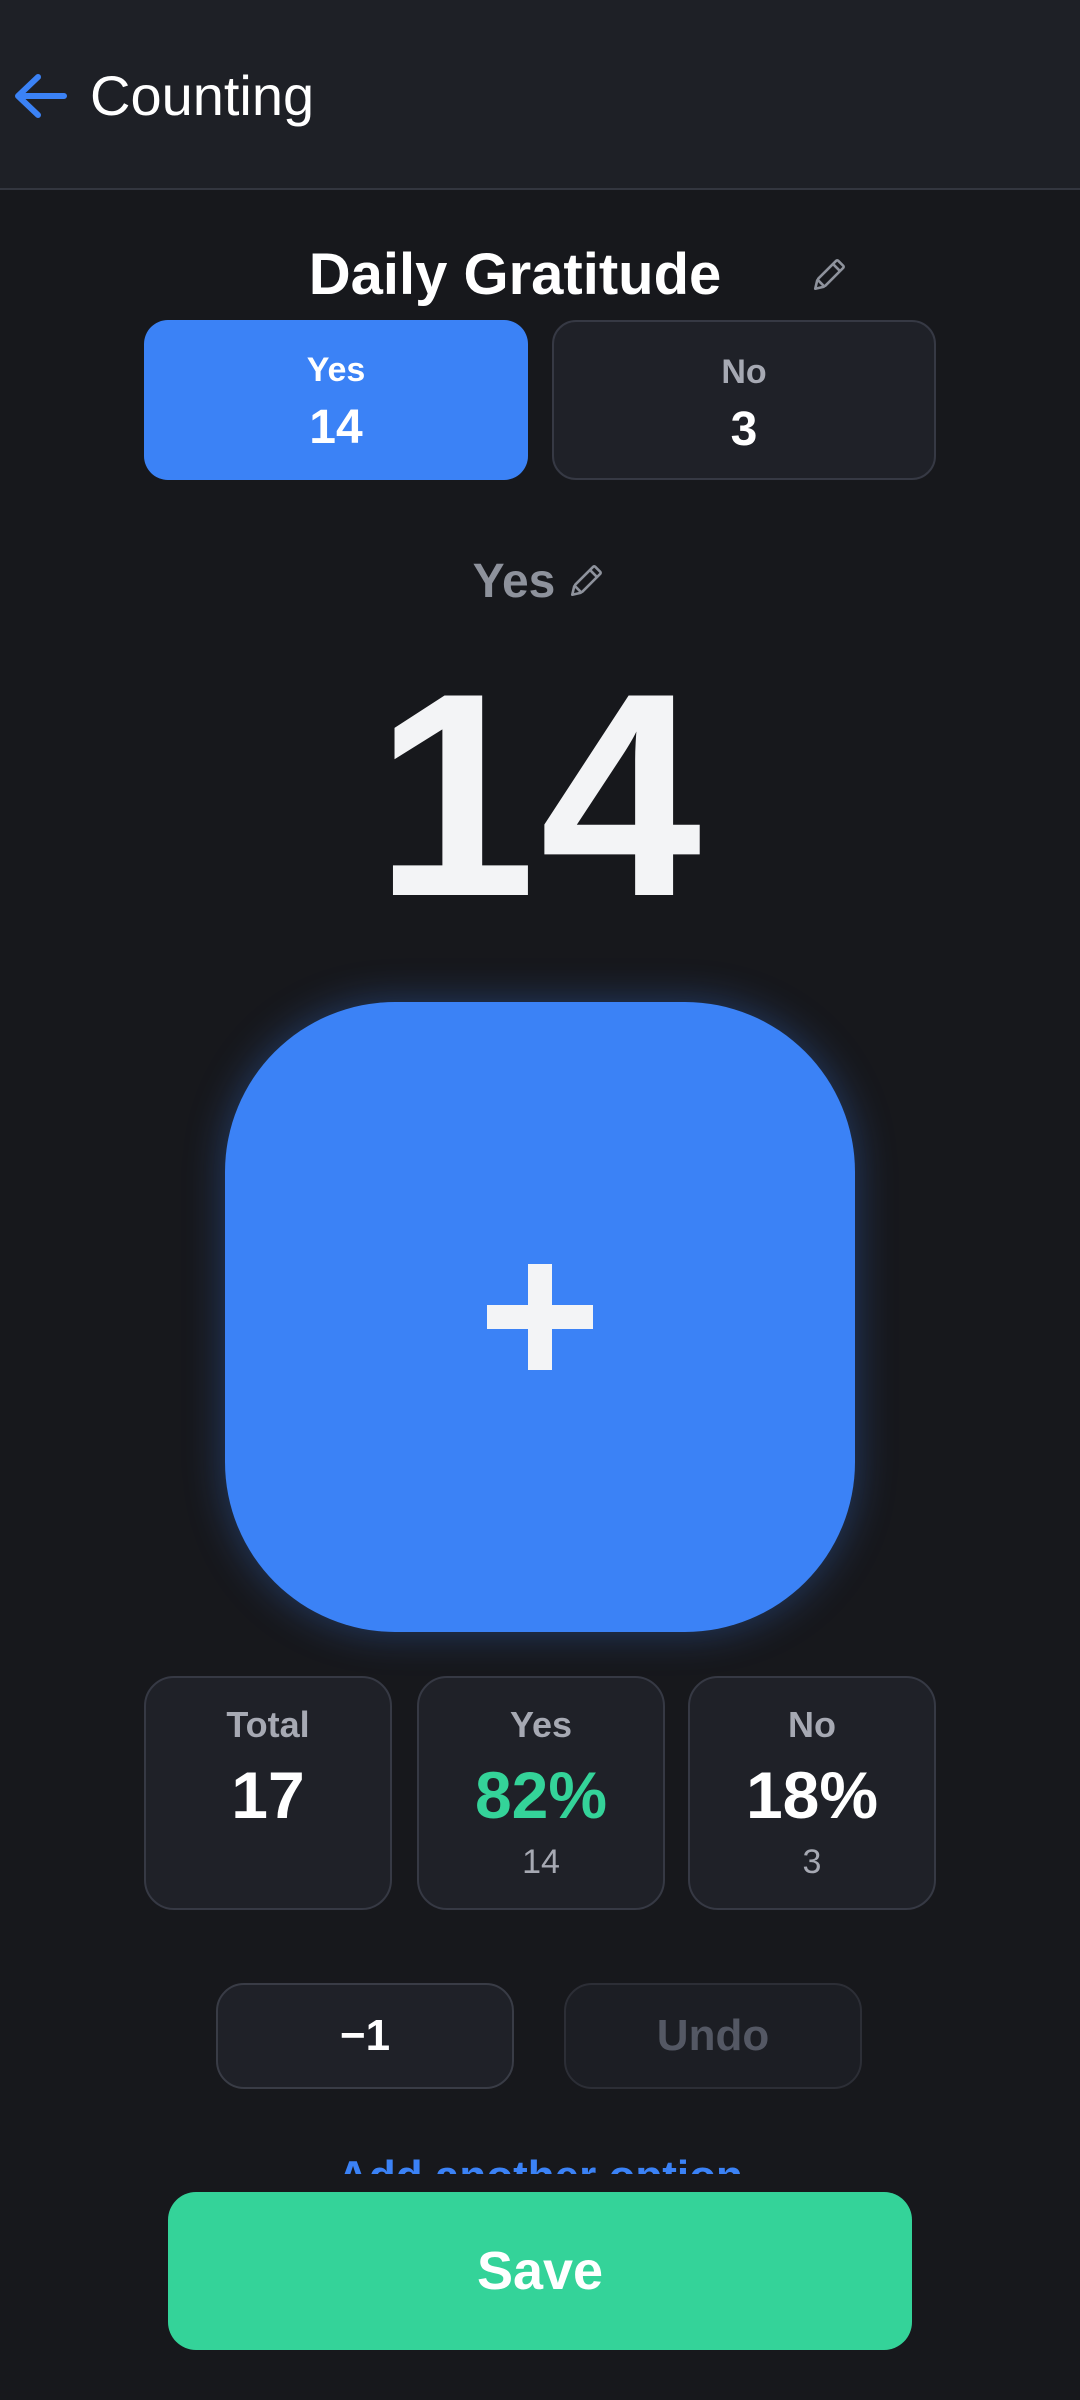  What do you see at coordinates (365, 2036) in the screenshot?
I see `decrement-button: −1` at bounding box center [365, 2036].